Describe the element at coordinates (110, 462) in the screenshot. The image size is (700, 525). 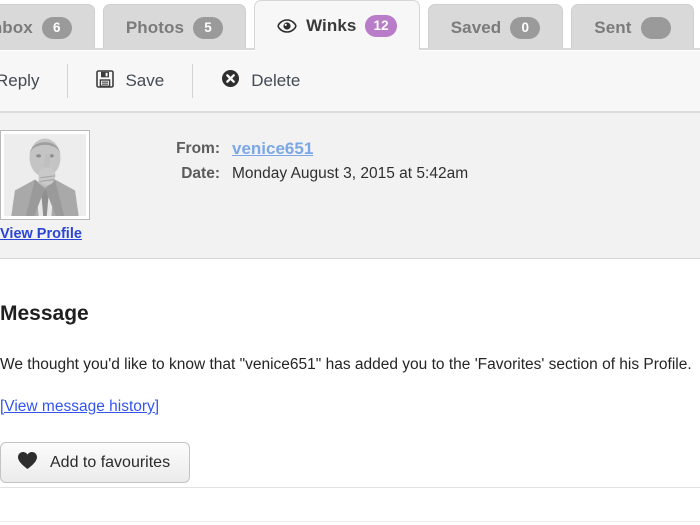
I see `add-to-favourites-label: Add to favourites` at that location.